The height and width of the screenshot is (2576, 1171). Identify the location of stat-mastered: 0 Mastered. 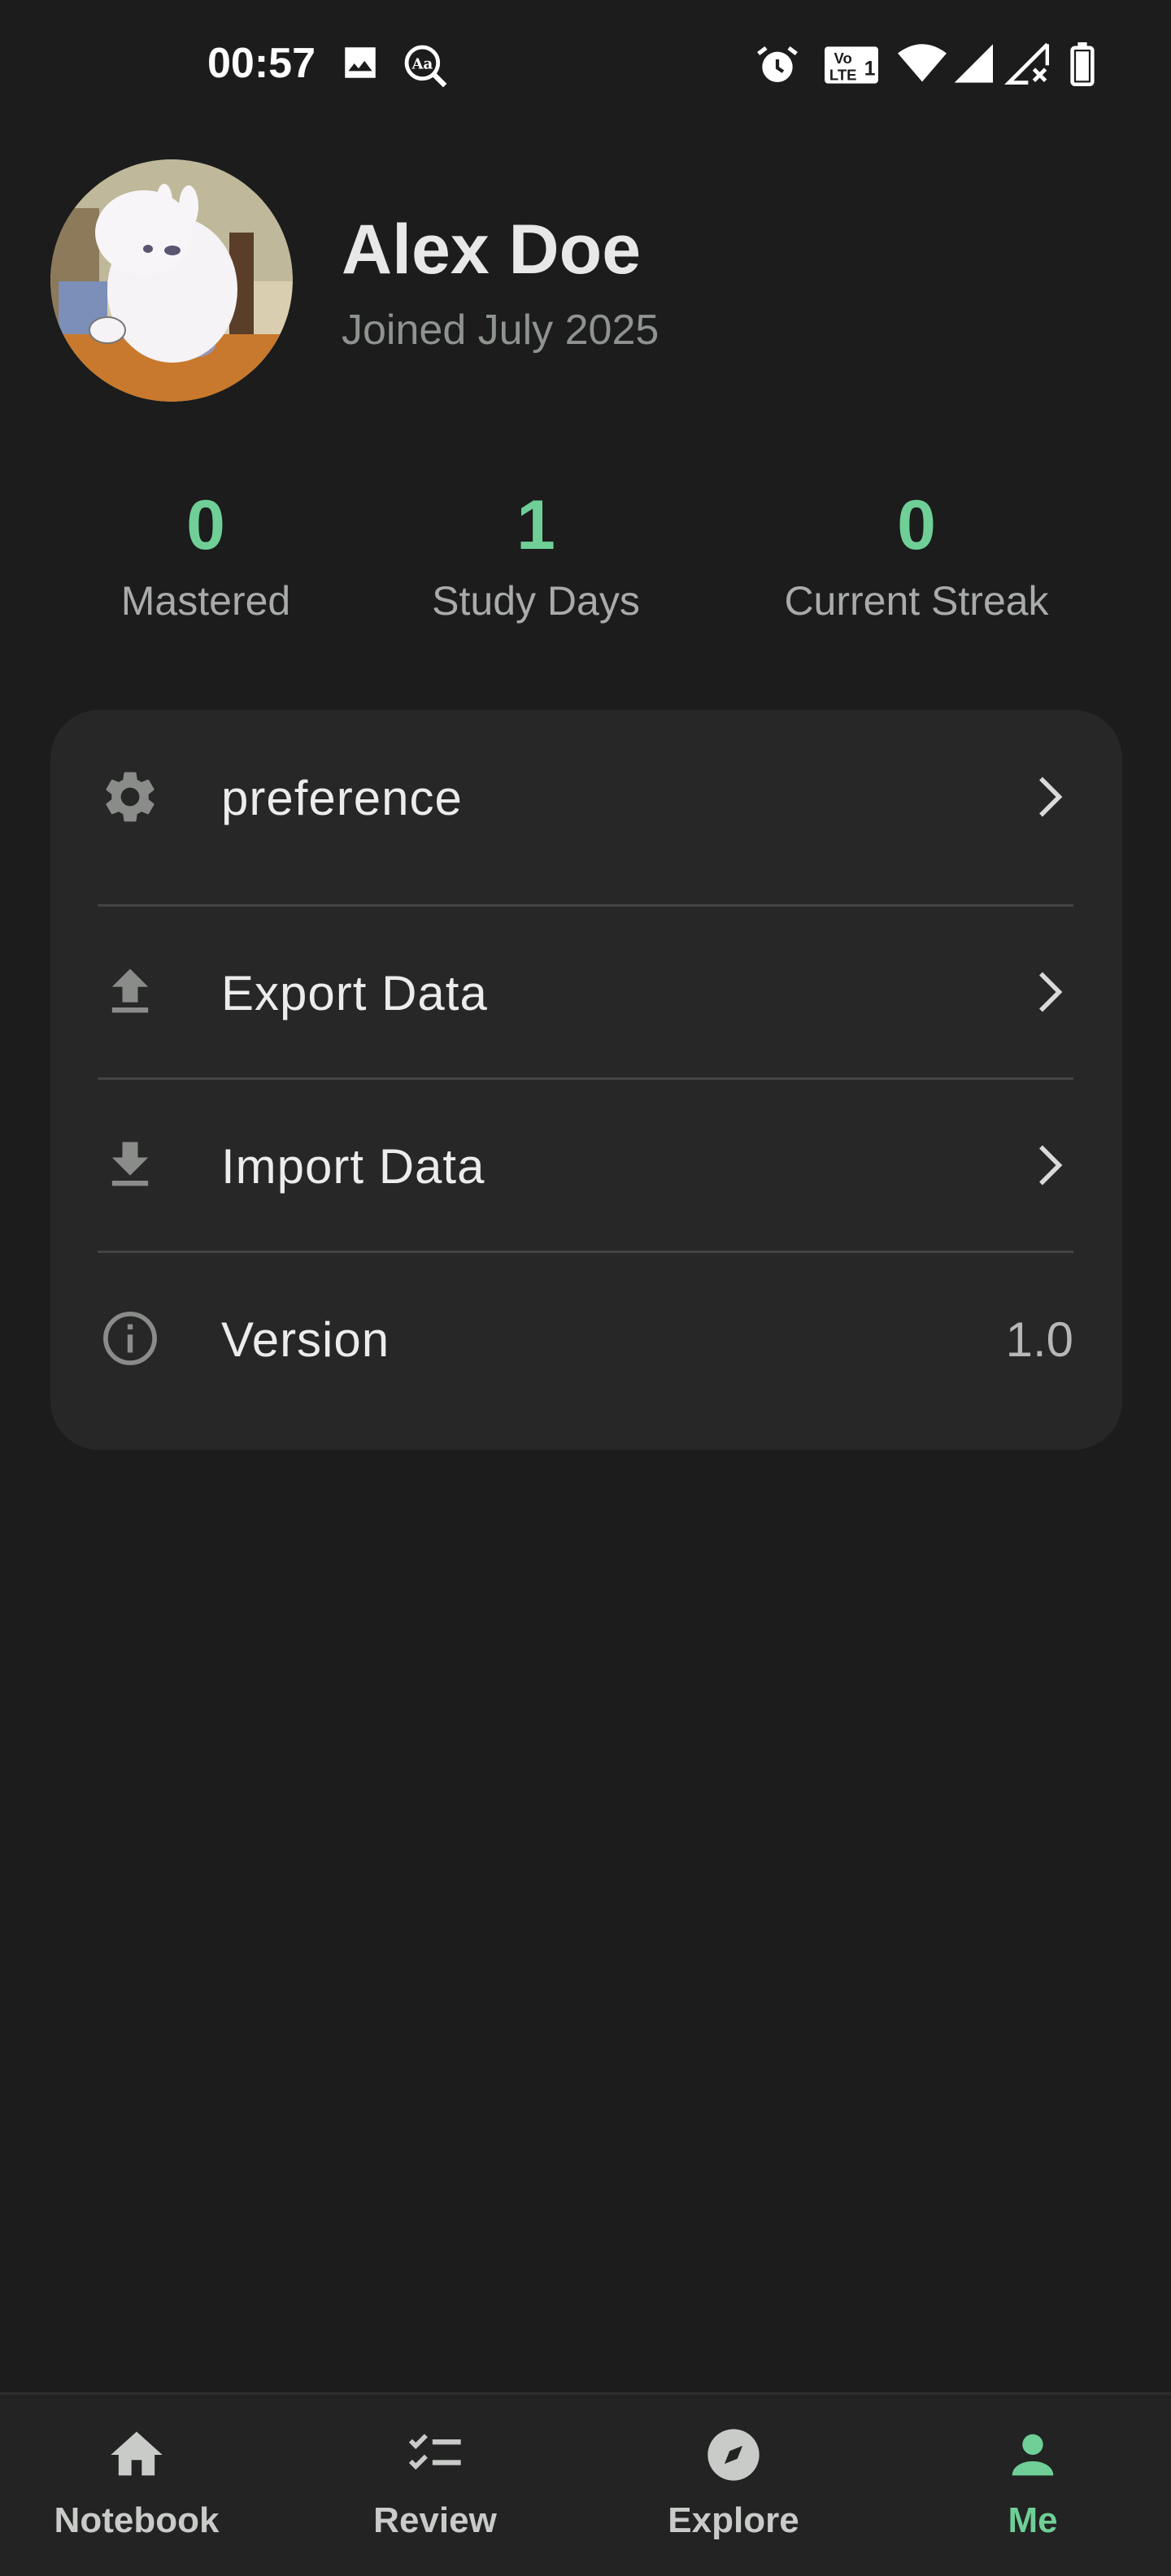
(206, 555).